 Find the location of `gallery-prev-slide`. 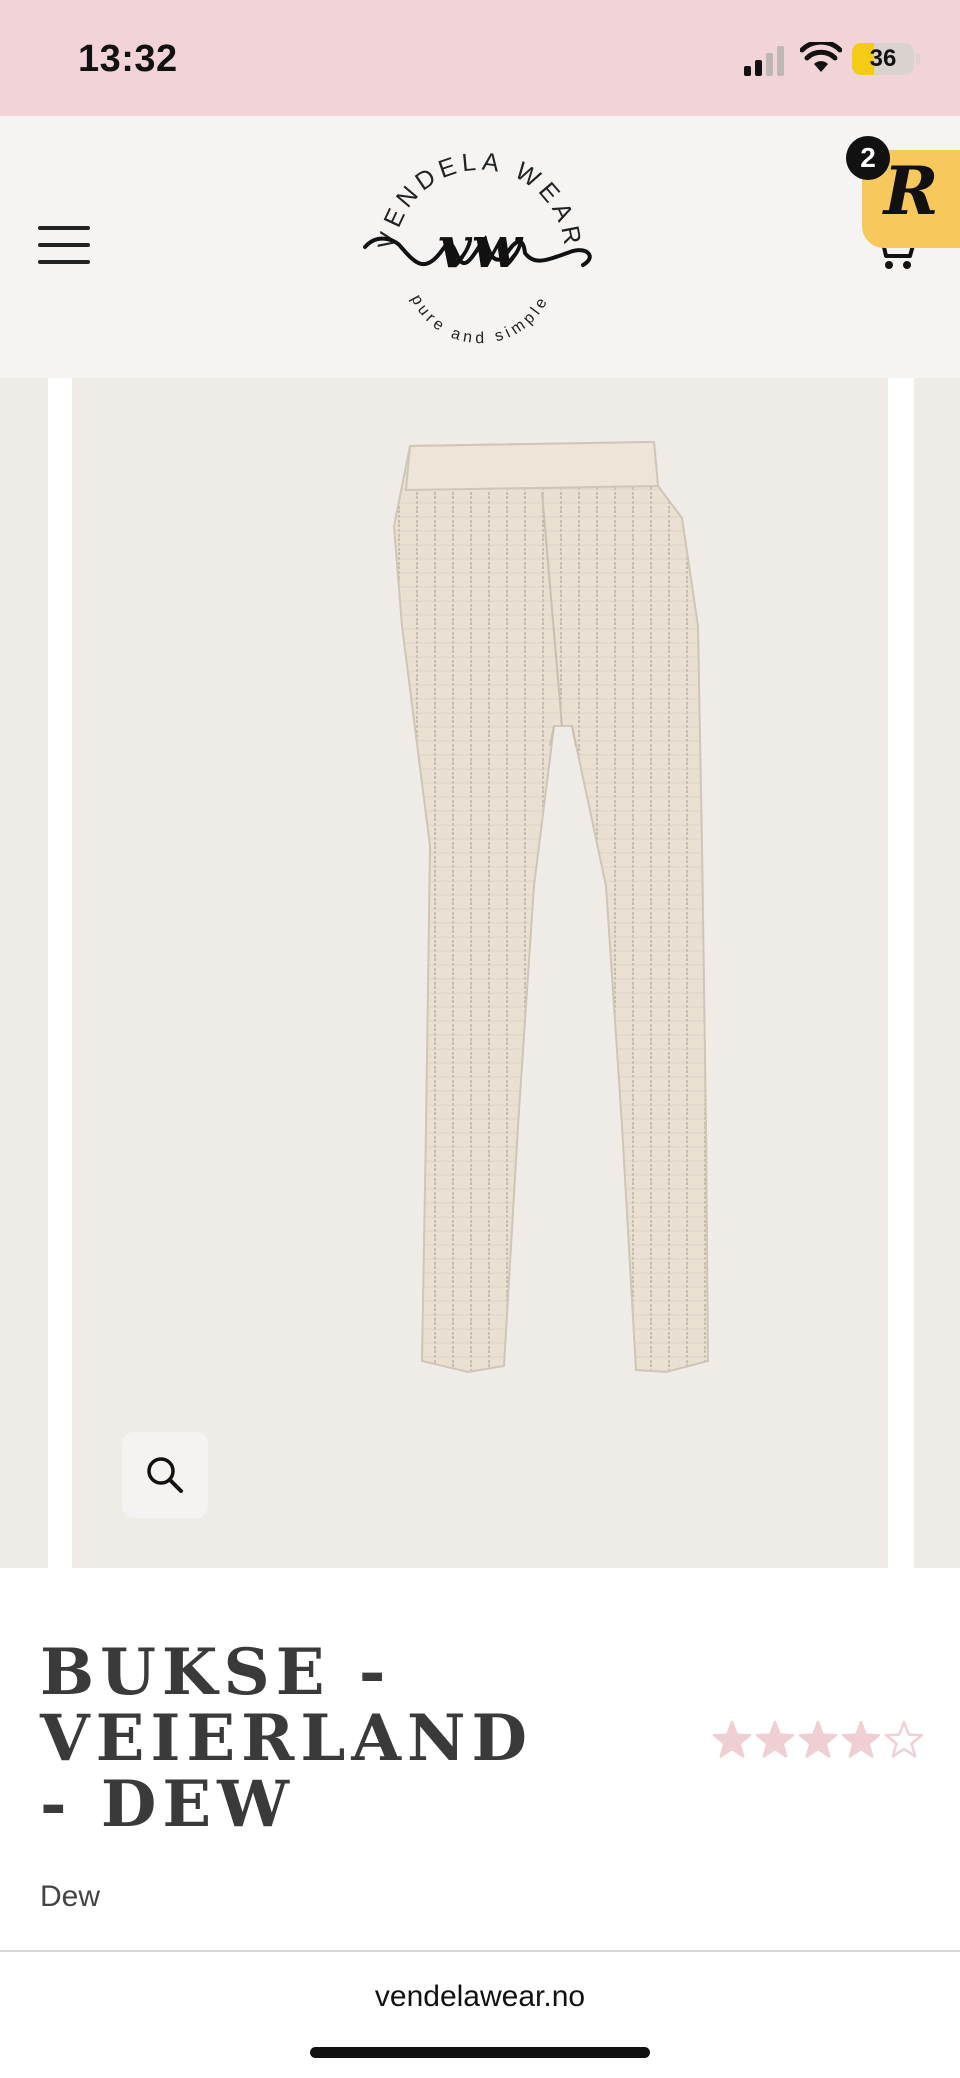

gallery-prev-slide is located at coordinates (24, 973).